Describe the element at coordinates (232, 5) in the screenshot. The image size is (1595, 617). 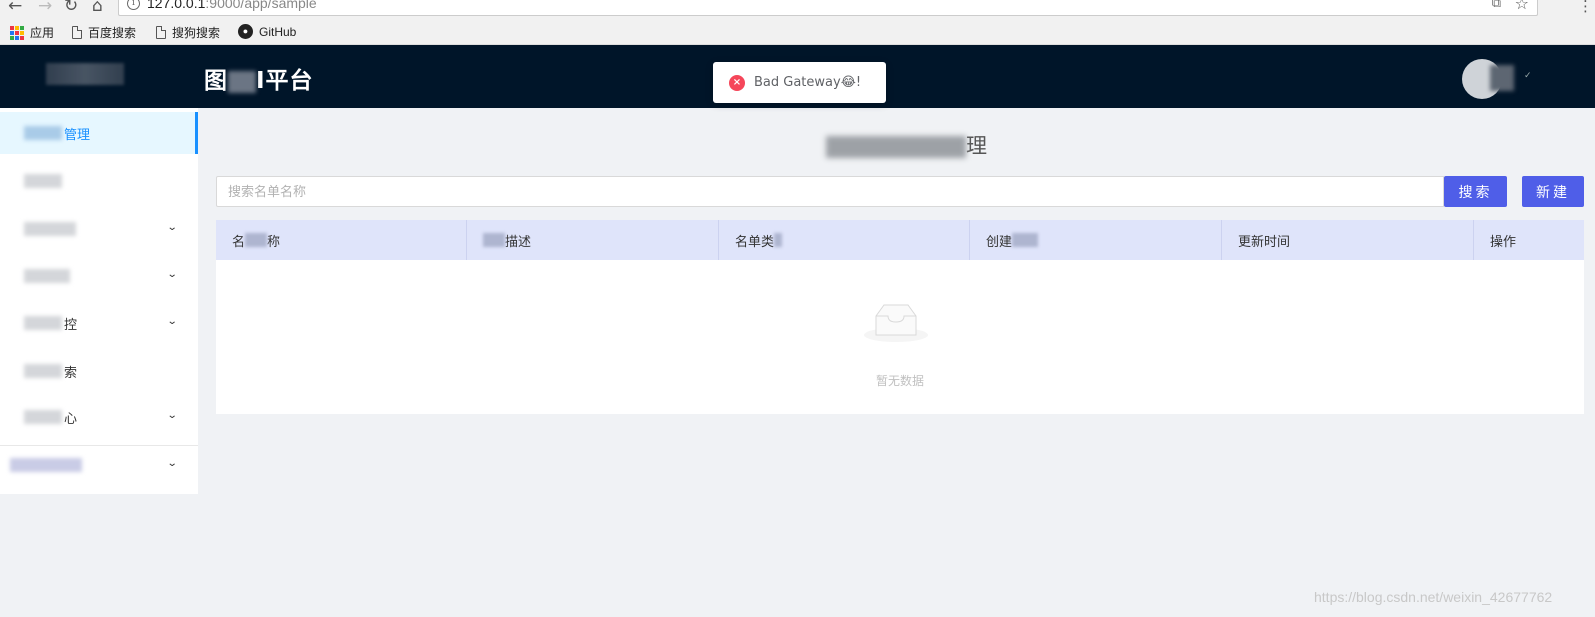
I see `url-text: 127.0.0.1:9000/app/sample` at that location.